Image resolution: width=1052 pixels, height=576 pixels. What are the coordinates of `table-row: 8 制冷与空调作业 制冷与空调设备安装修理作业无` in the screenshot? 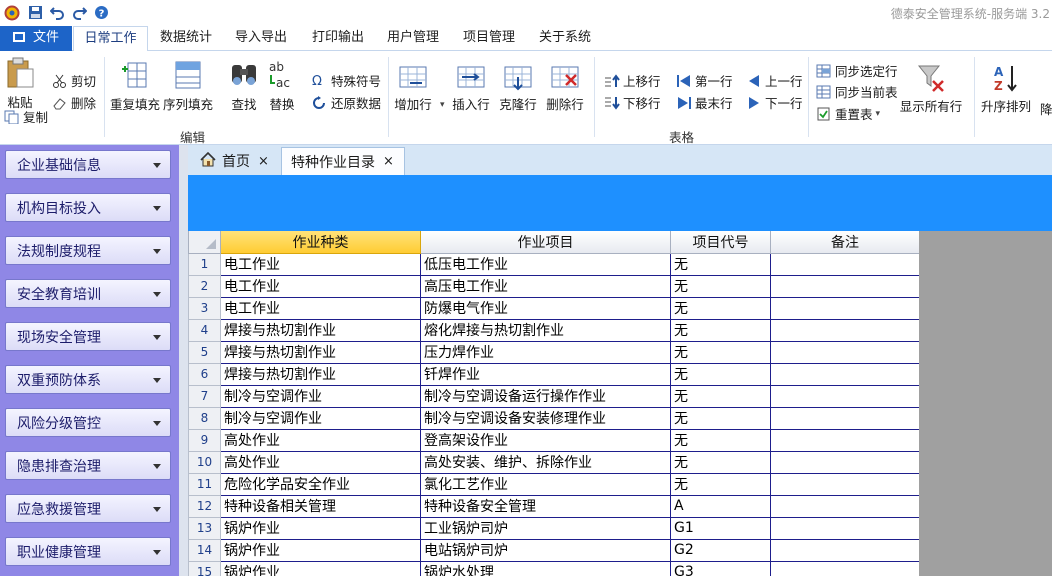 It's located at (553, 418).